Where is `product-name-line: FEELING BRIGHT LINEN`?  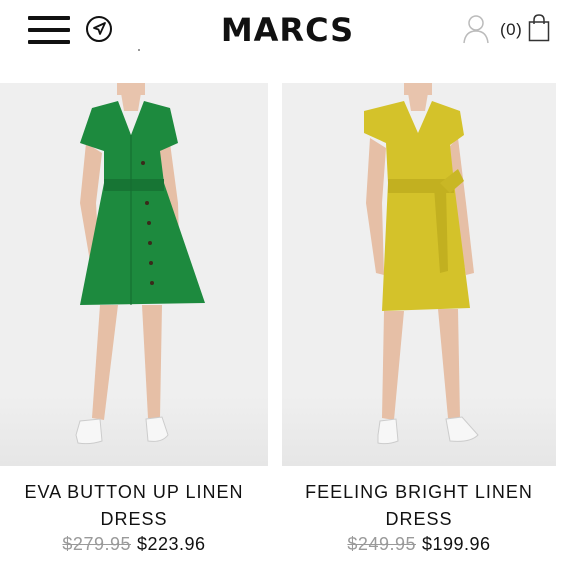 product-name-line: FEELING BRIGHT LINEN is located at coordinates (419, 492).